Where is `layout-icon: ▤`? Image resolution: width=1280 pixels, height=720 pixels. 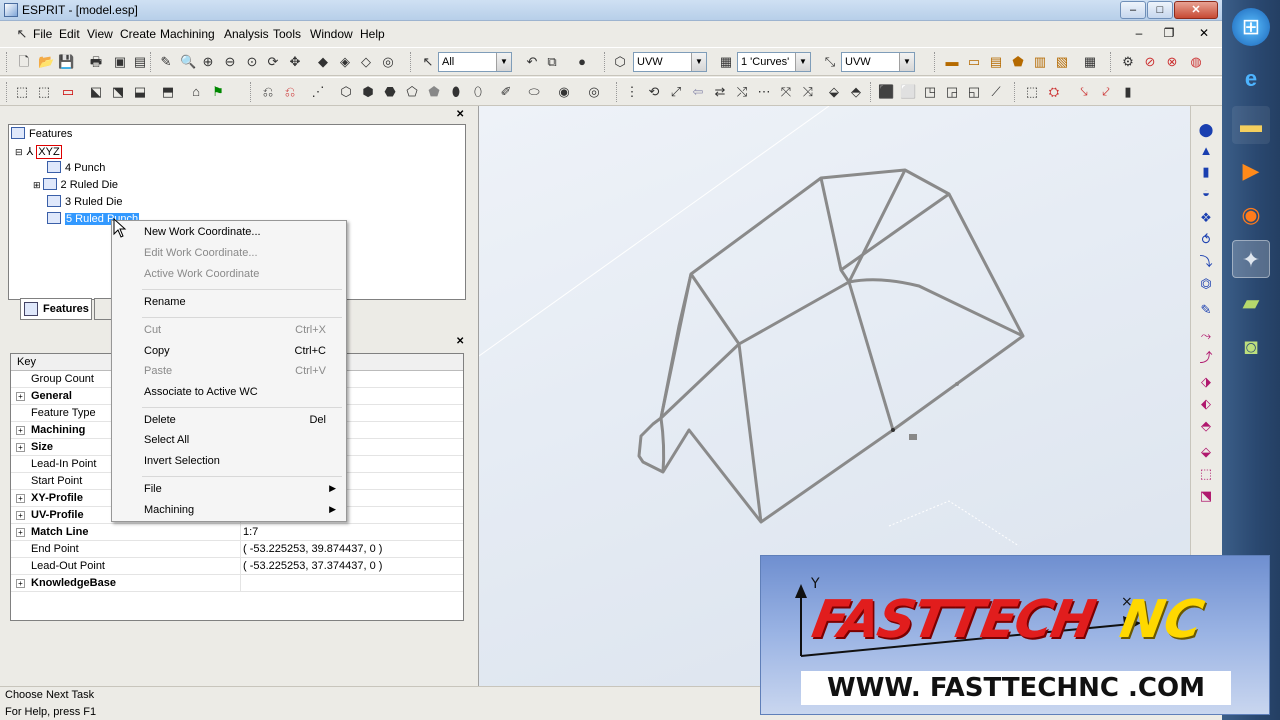 layout-icon: ▤ is located at coordinates (140, 62).